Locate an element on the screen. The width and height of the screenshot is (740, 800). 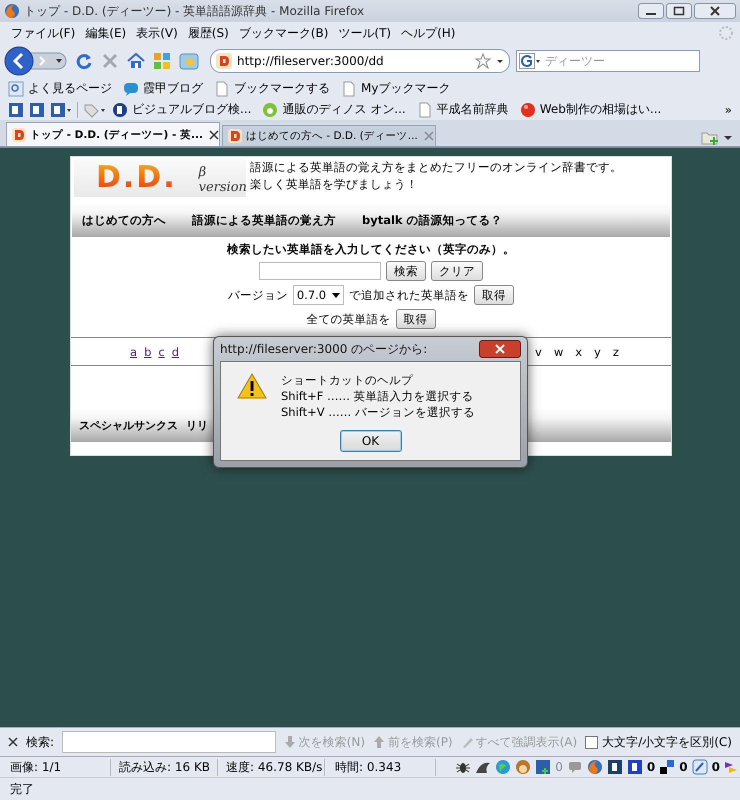
minimize-icon is located at coordinates (651, 11).